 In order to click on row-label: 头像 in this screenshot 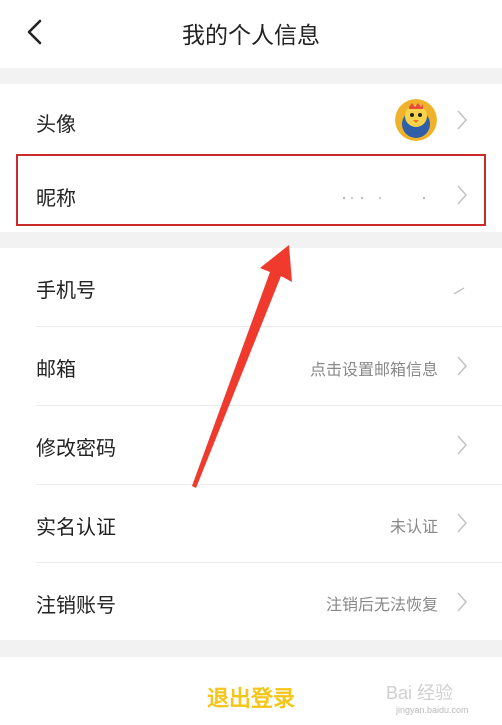, I will do `click(56, 124)`.